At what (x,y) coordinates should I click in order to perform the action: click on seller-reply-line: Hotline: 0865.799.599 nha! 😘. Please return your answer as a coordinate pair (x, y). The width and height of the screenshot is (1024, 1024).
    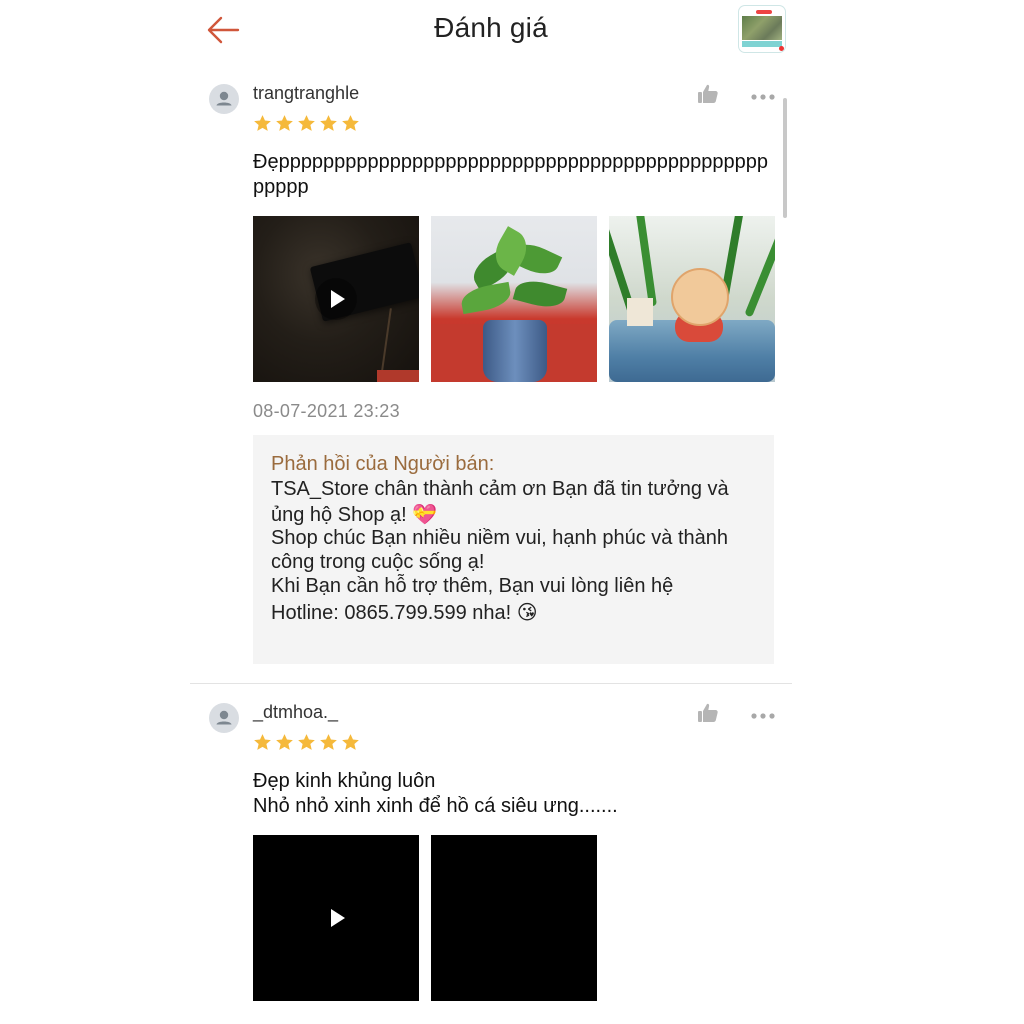
    Looking at the image, I should click on (404, 613).